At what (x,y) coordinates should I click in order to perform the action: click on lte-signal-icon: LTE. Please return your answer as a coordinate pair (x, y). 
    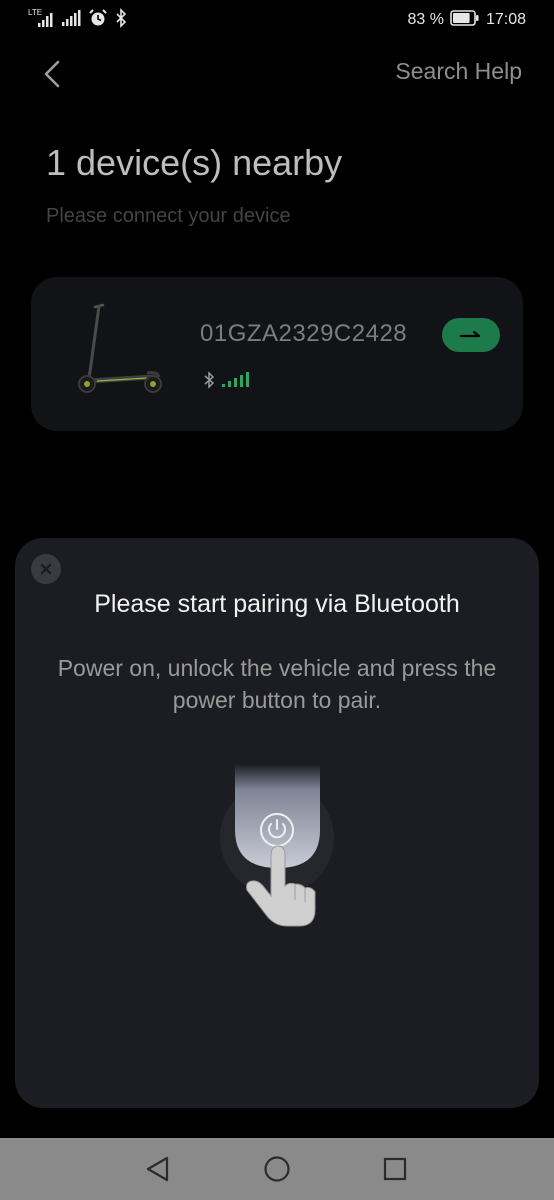
    Looking at the image, I should click on (41, 19).